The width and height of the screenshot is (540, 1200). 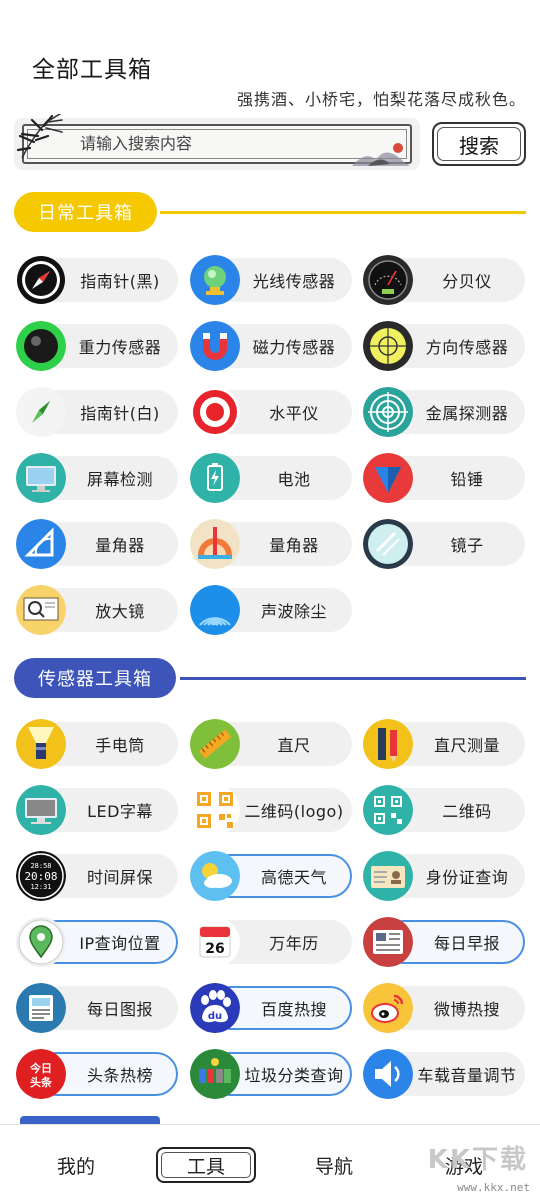 I want to click on tool-plumb-bob: 铅锤, so click(x=443, y=478).